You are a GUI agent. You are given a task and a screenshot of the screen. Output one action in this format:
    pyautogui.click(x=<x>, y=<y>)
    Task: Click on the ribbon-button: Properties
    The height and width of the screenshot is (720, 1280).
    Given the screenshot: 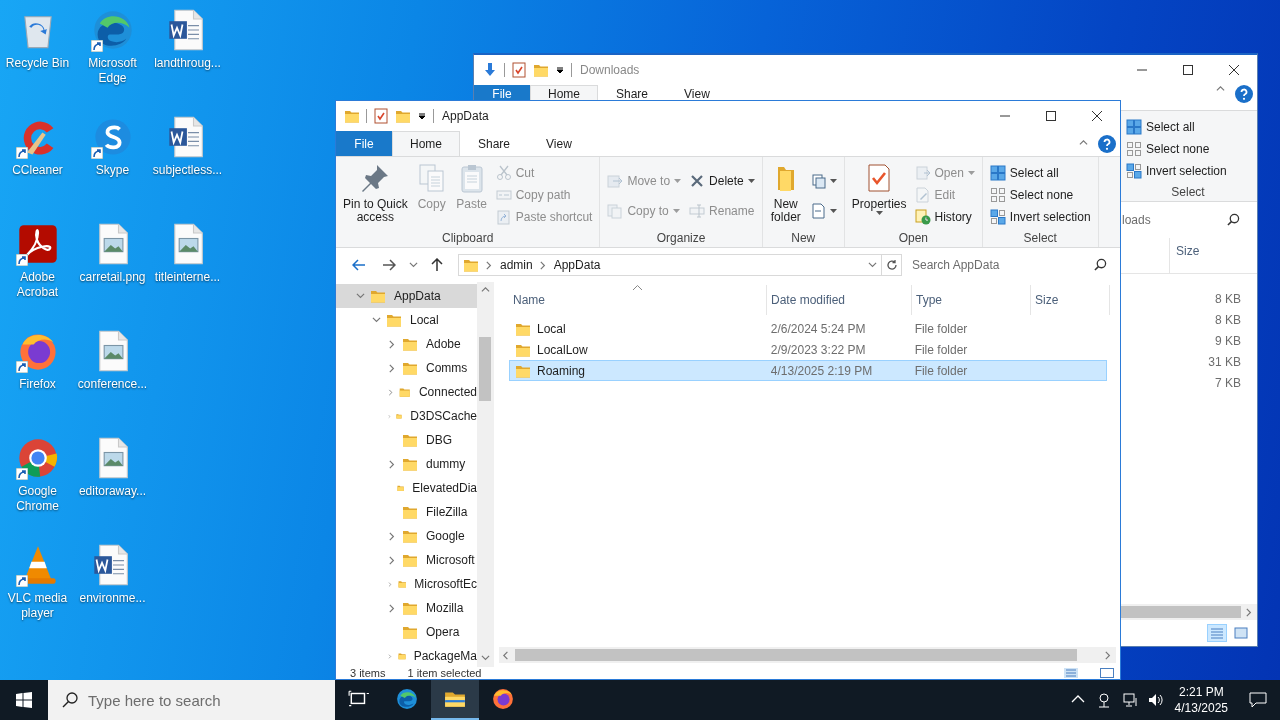 What is the action you would take?
    pyautogui.click(x=879, y=188)
    